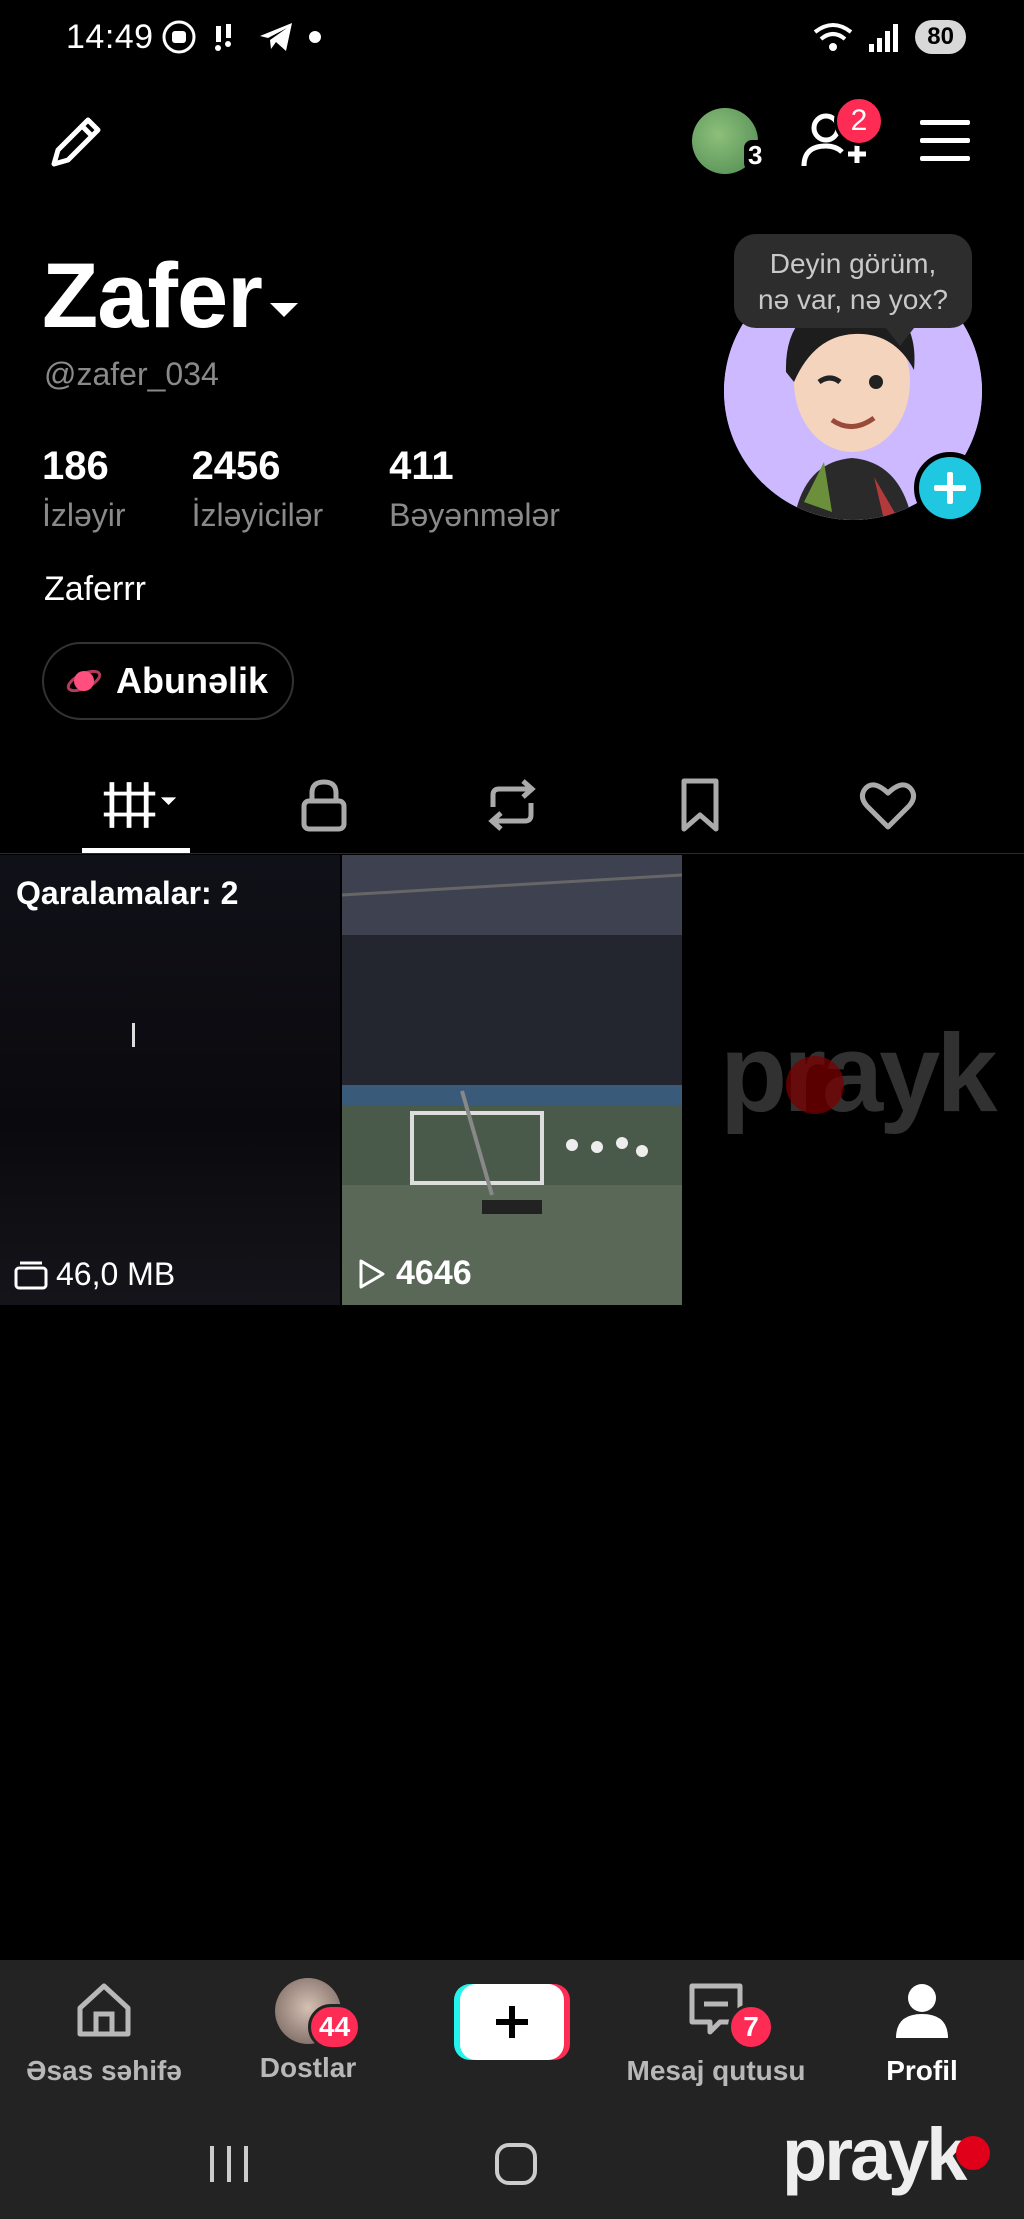 The image size is (1024, 2219). What do you see at coordinates (223, 37) in the screenshot?
I see `alert-icon` at bounding box center [223, 37].